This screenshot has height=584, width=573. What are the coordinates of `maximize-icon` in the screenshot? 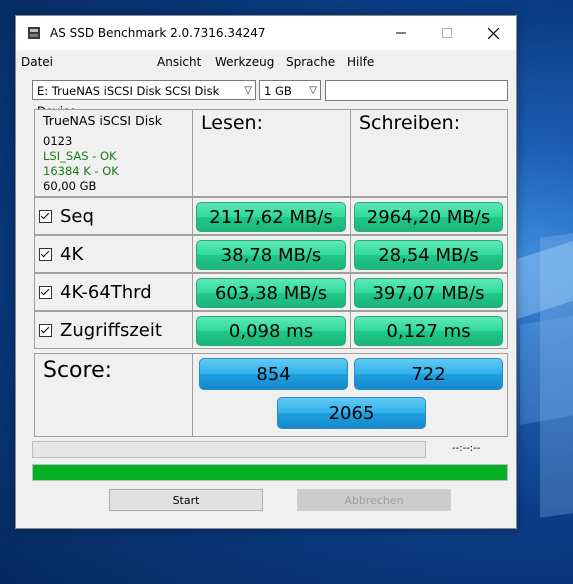 It's located at (447, 33).